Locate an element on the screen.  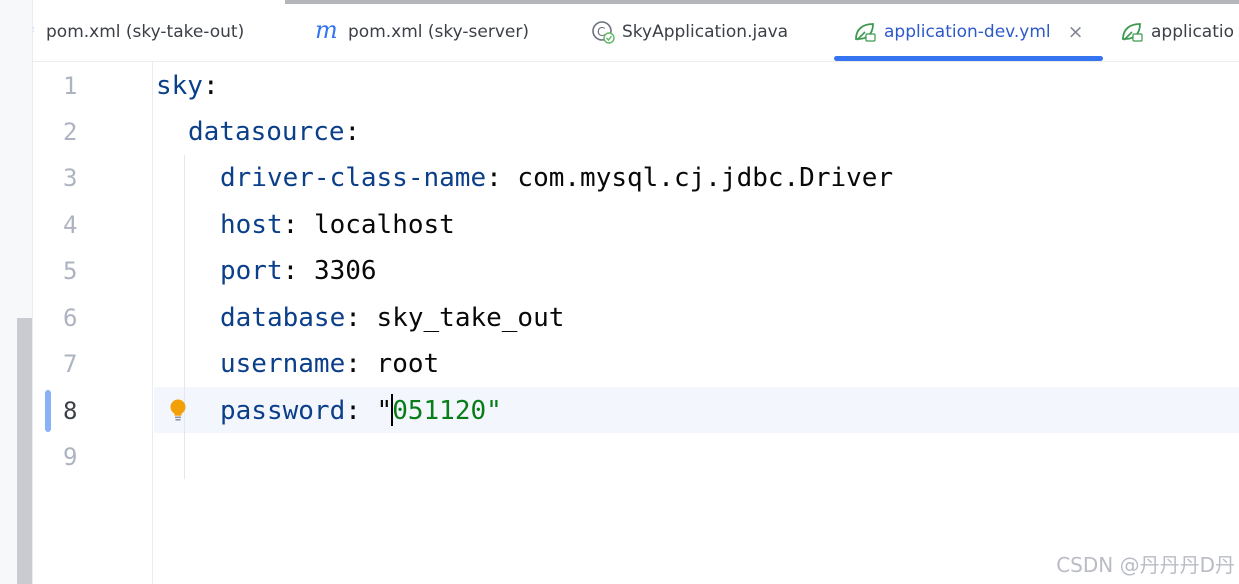
maven-icon: m is located at coordinates (328, 32).